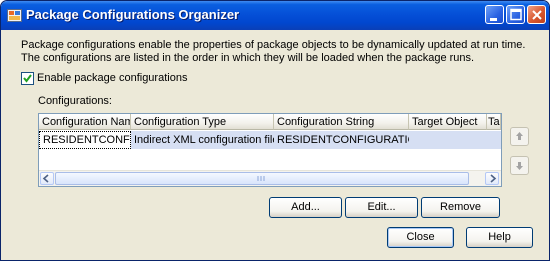 This screenshot has width=550, height=261. I want to click on column-header-configuration-type: Configuration Type, so click(202, 122).